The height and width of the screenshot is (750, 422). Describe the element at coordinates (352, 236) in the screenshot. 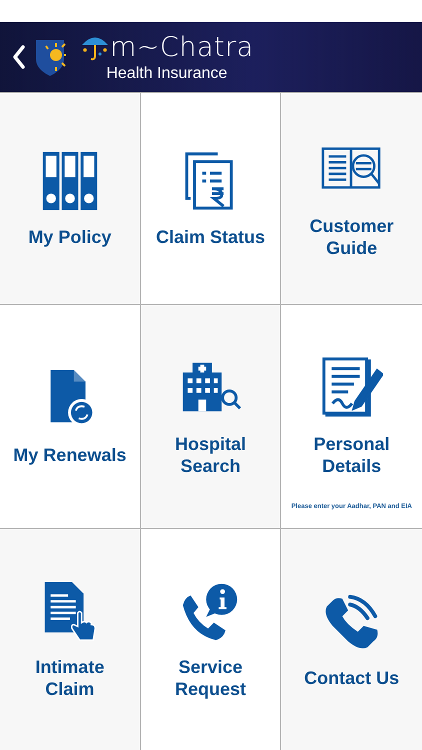

I see `tile-label: Customer Guide` at that location.